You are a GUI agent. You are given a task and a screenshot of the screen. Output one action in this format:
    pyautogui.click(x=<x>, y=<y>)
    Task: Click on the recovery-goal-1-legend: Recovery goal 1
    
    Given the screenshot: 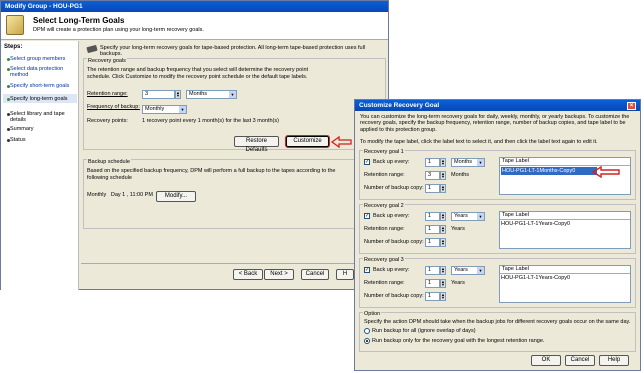 What is the action you would take?
    pyautogui.click(x=384, y=152)
    